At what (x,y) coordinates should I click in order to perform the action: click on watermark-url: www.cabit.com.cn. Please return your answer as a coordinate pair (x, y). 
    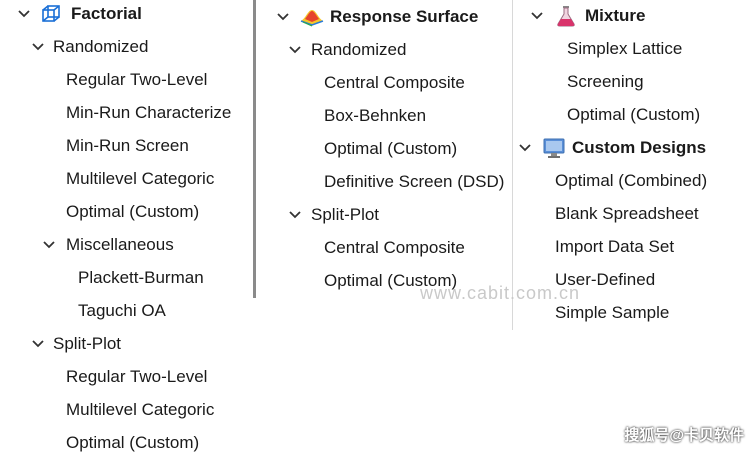
    Looking at the image, I should click on (500, 293).